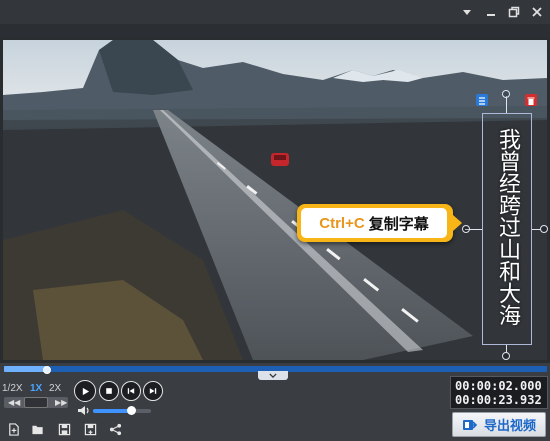 The image size is (550, 441). Describe the element at coordinates (112, 411) in the screenshot. I see `volume-level` at that location.